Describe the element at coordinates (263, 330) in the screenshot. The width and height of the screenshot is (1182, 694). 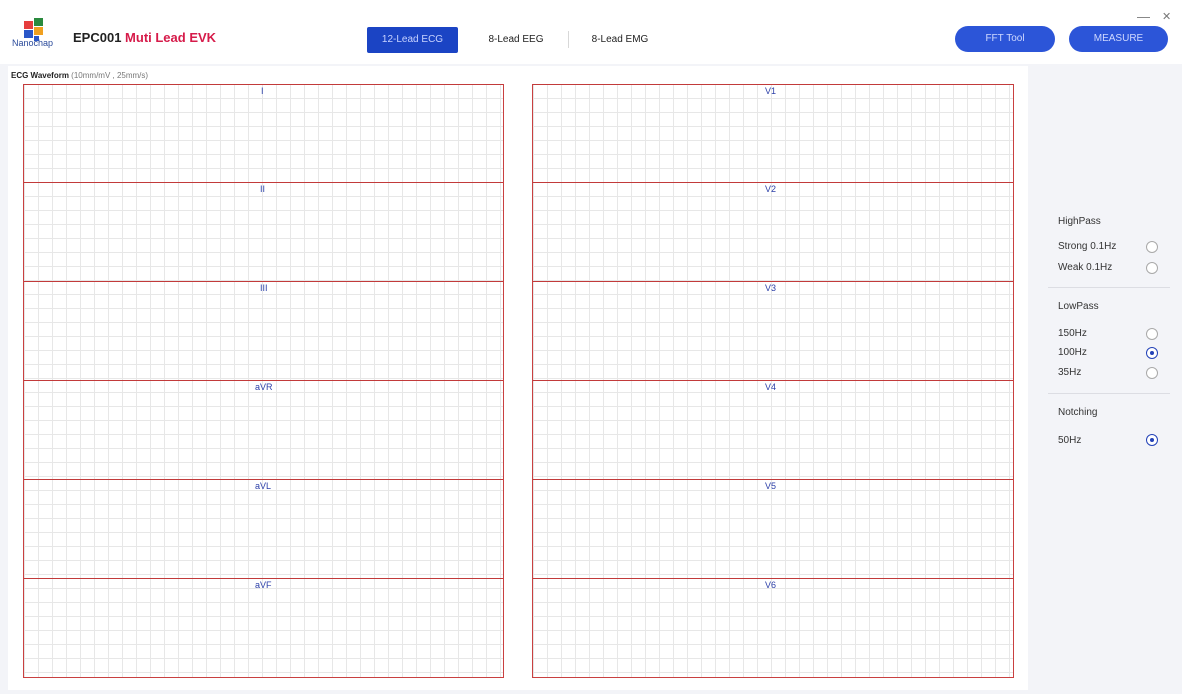
I see `lead-row-iii: III` at that location.